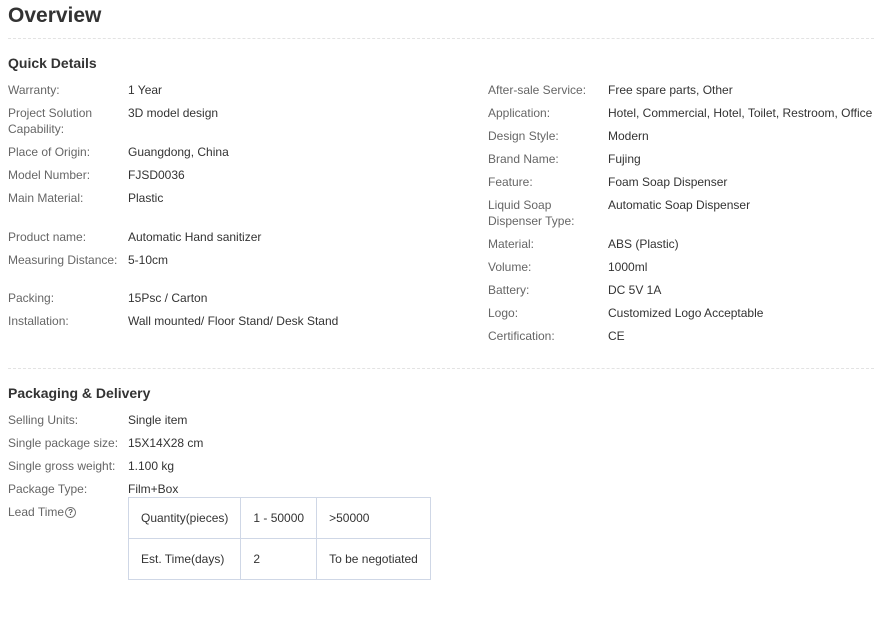 This screenshot has width=876, height=619. What do you see at coordinates (510, 182) in the screenshot?
I see `detail-label: Feature:` at bounding box center [510, 182].